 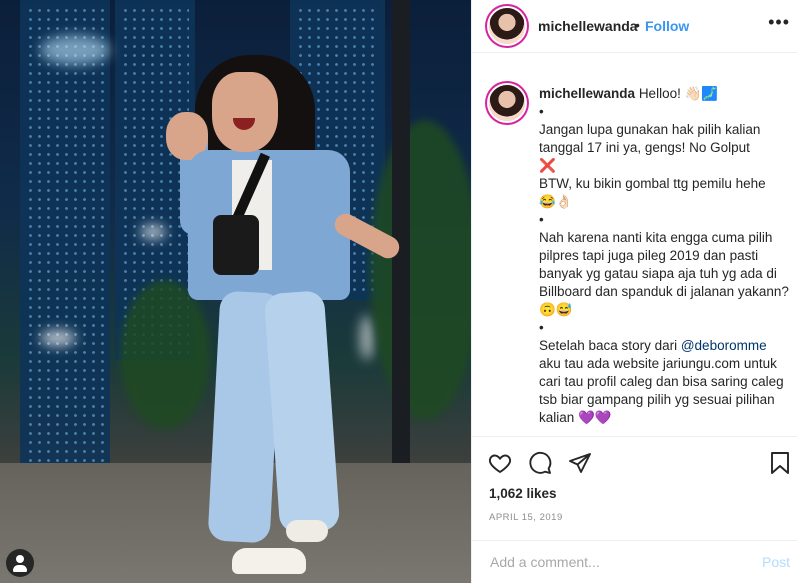 I want to click on heart-emoji: 💜💜, so click(x=595, y=417).